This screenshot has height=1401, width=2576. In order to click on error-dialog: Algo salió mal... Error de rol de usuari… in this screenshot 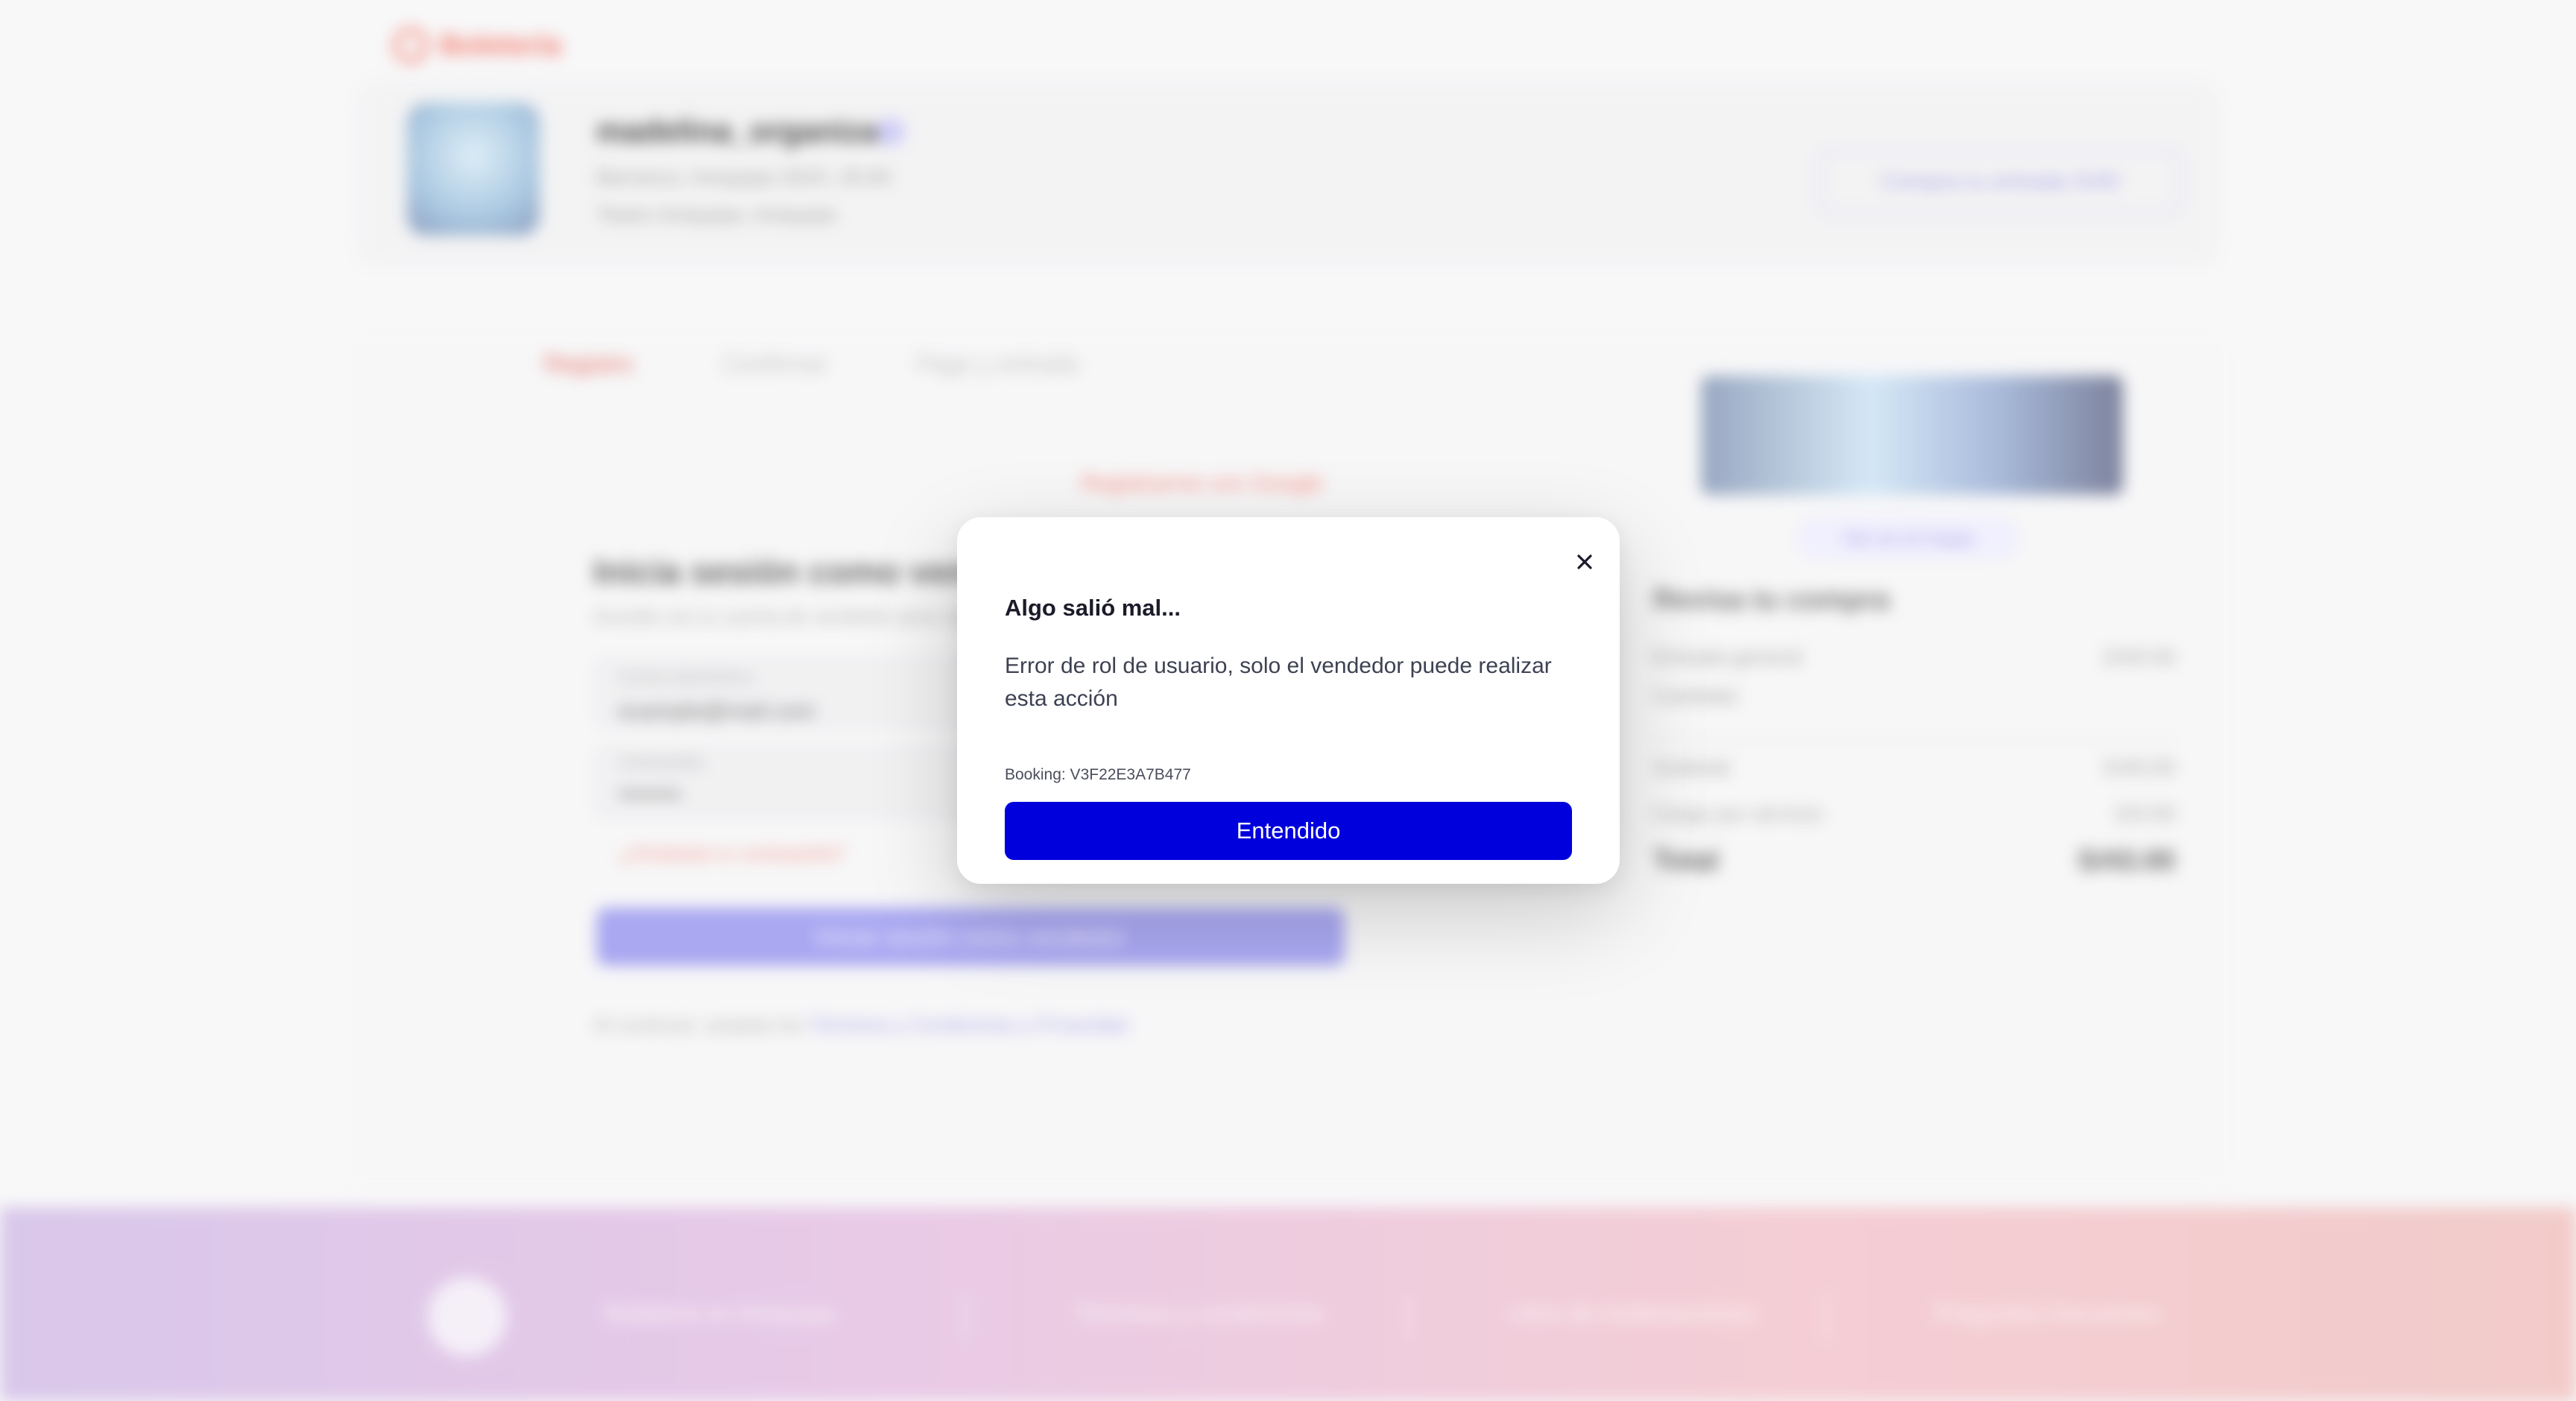, I will do `click(1288, 700)`.